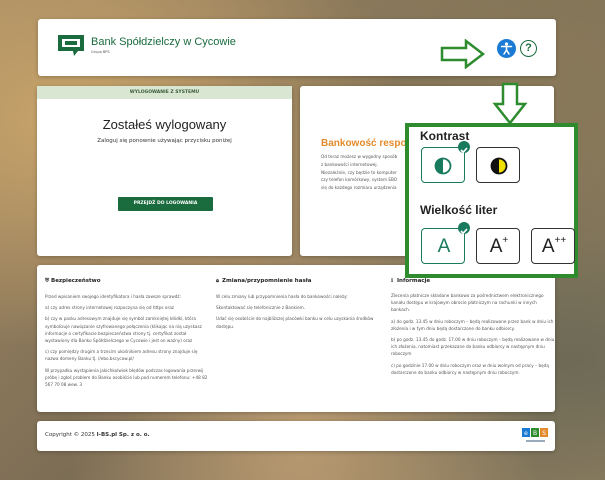 The width and height of the screenshot is (605, 480). I want to click on high-contrast-icon, so click(499, 166).